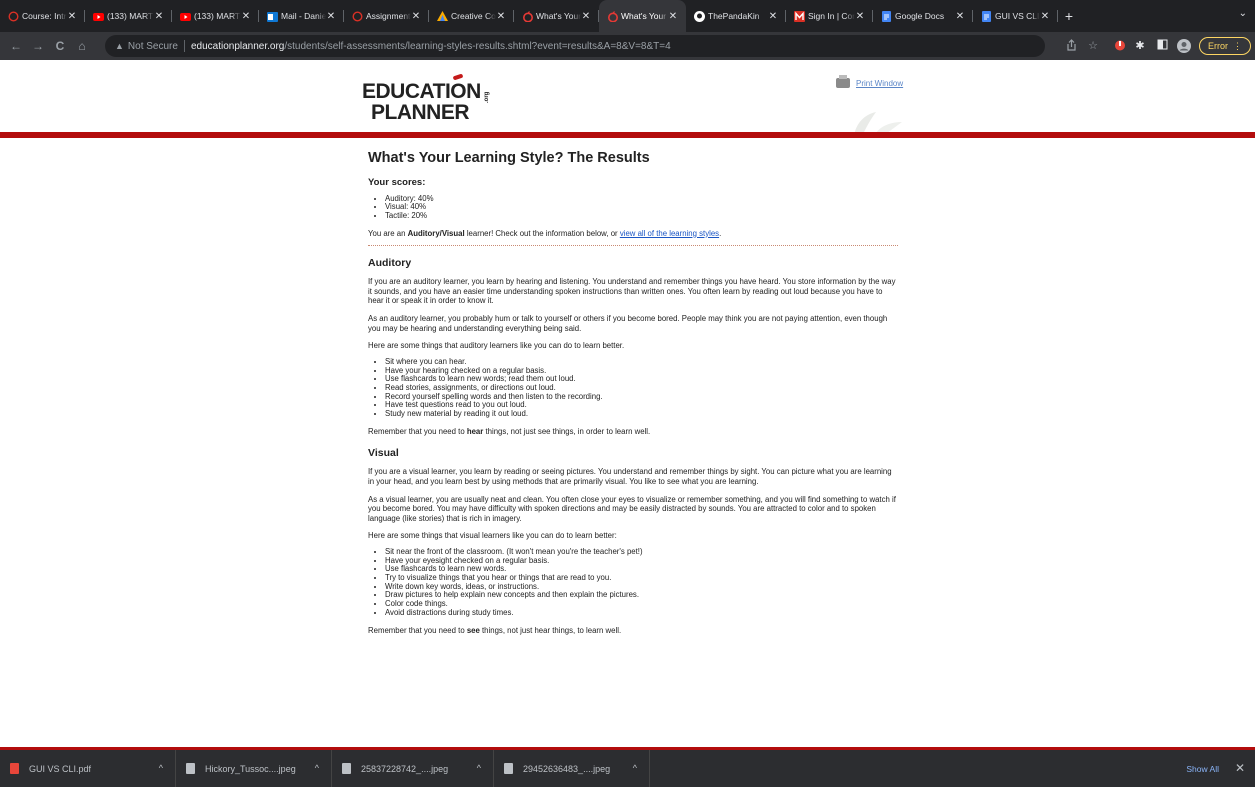  What do you see at coordinates (388, 233) in the screenshot?
I see `summary-pre: You are an` at bounding box center [388, 233].